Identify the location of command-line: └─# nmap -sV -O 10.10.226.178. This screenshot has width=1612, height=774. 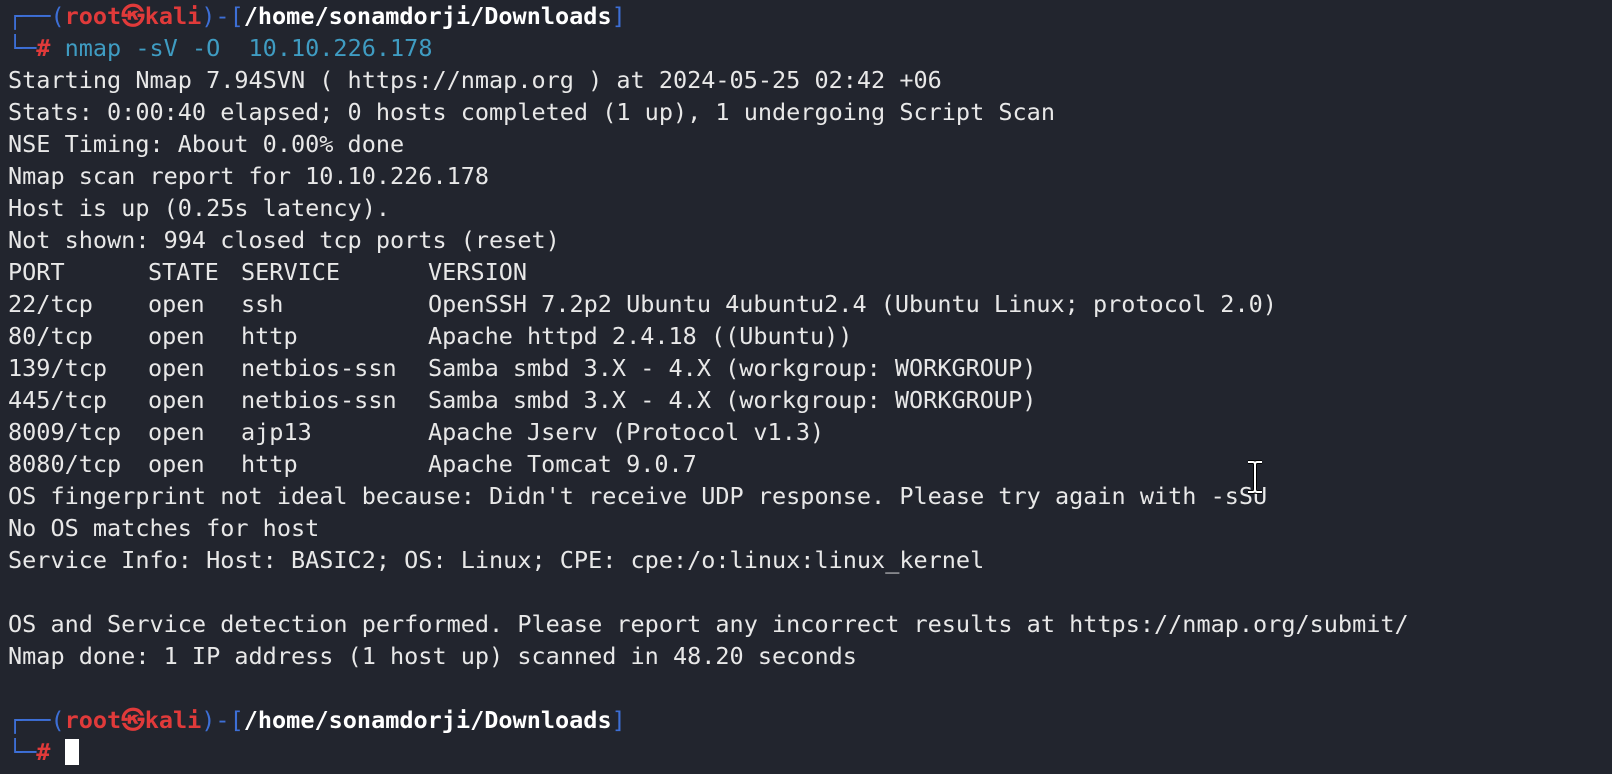
(810, 48).